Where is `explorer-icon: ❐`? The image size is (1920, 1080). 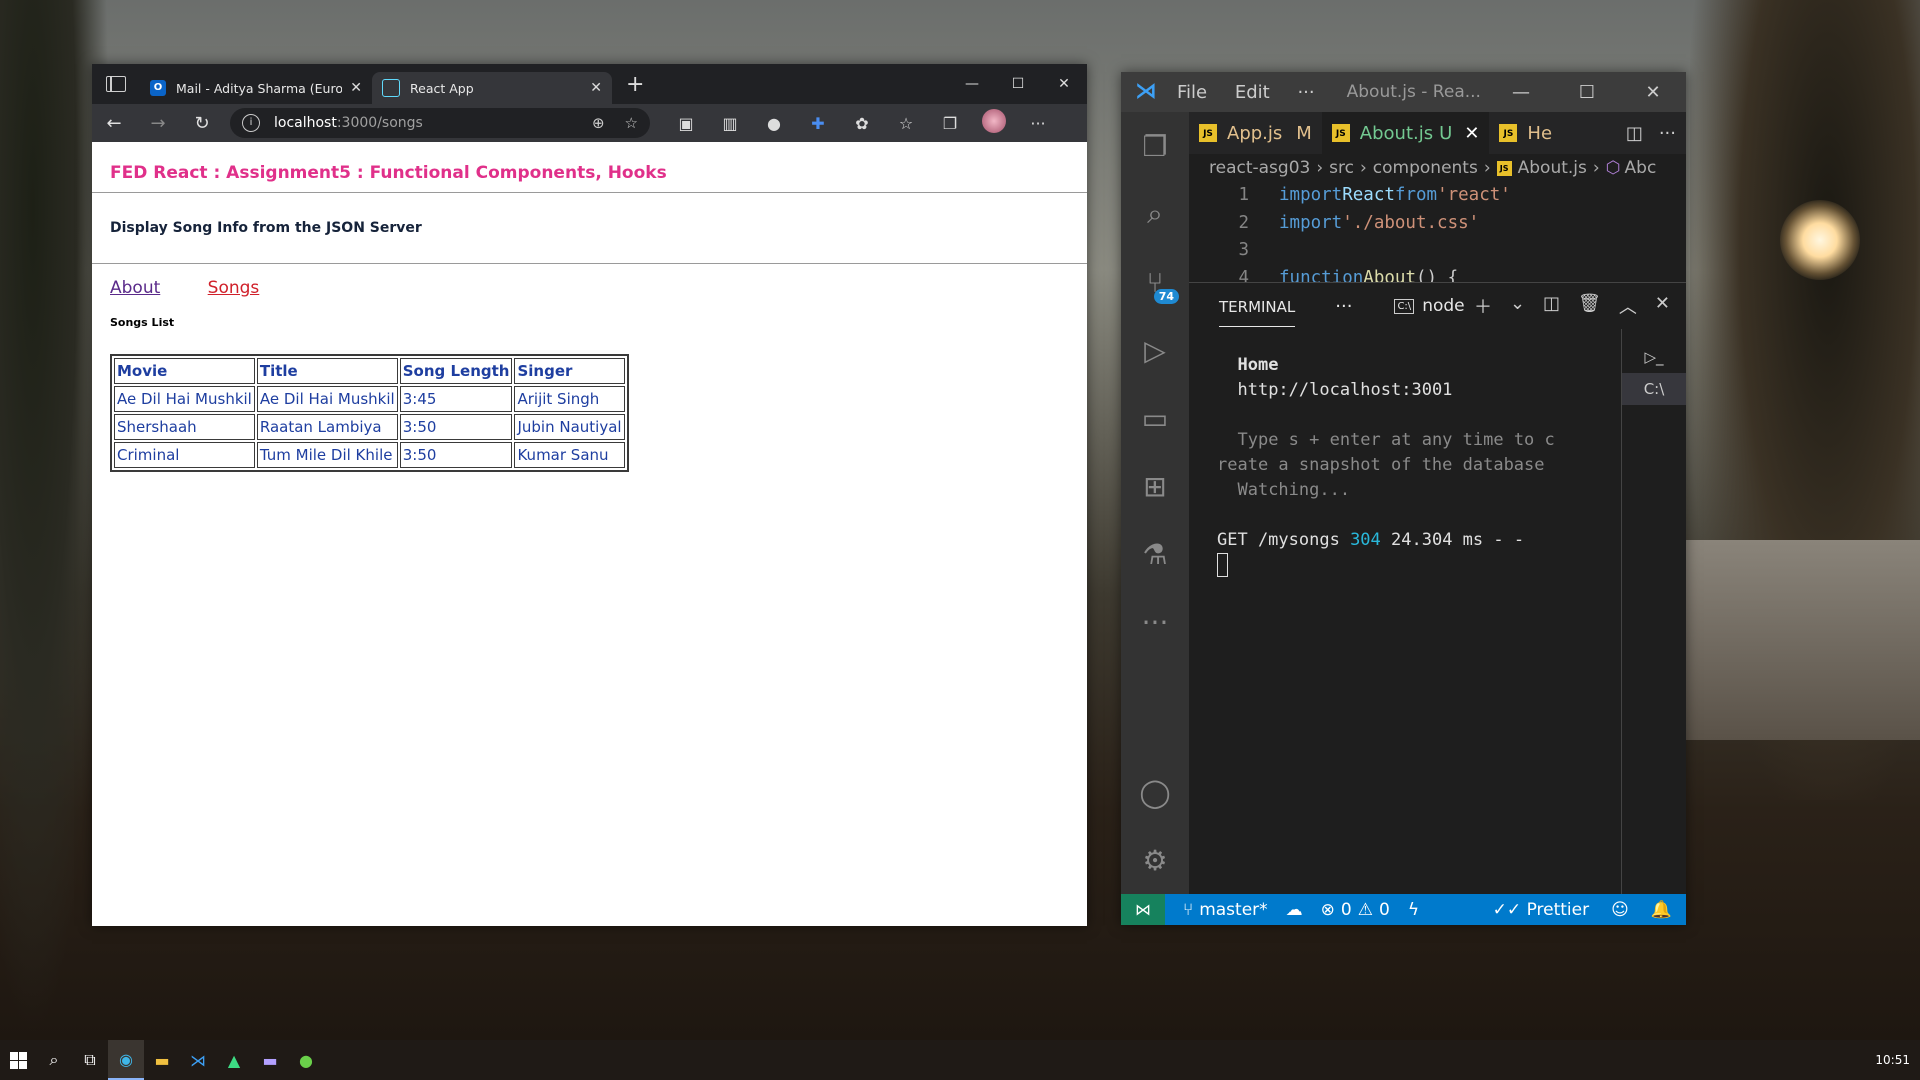
explorer-icon: ❐ is located at coordinates (1155, 146).